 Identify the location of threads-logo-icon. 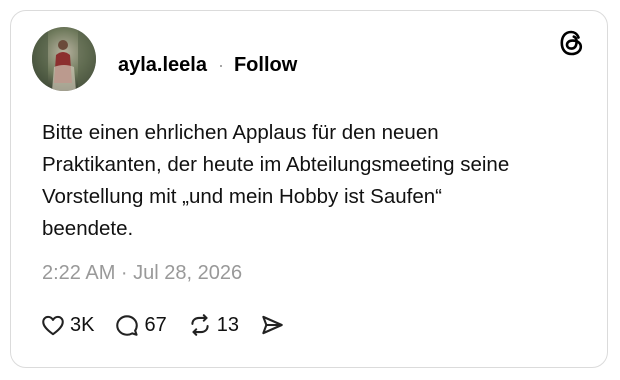
(572, 43).